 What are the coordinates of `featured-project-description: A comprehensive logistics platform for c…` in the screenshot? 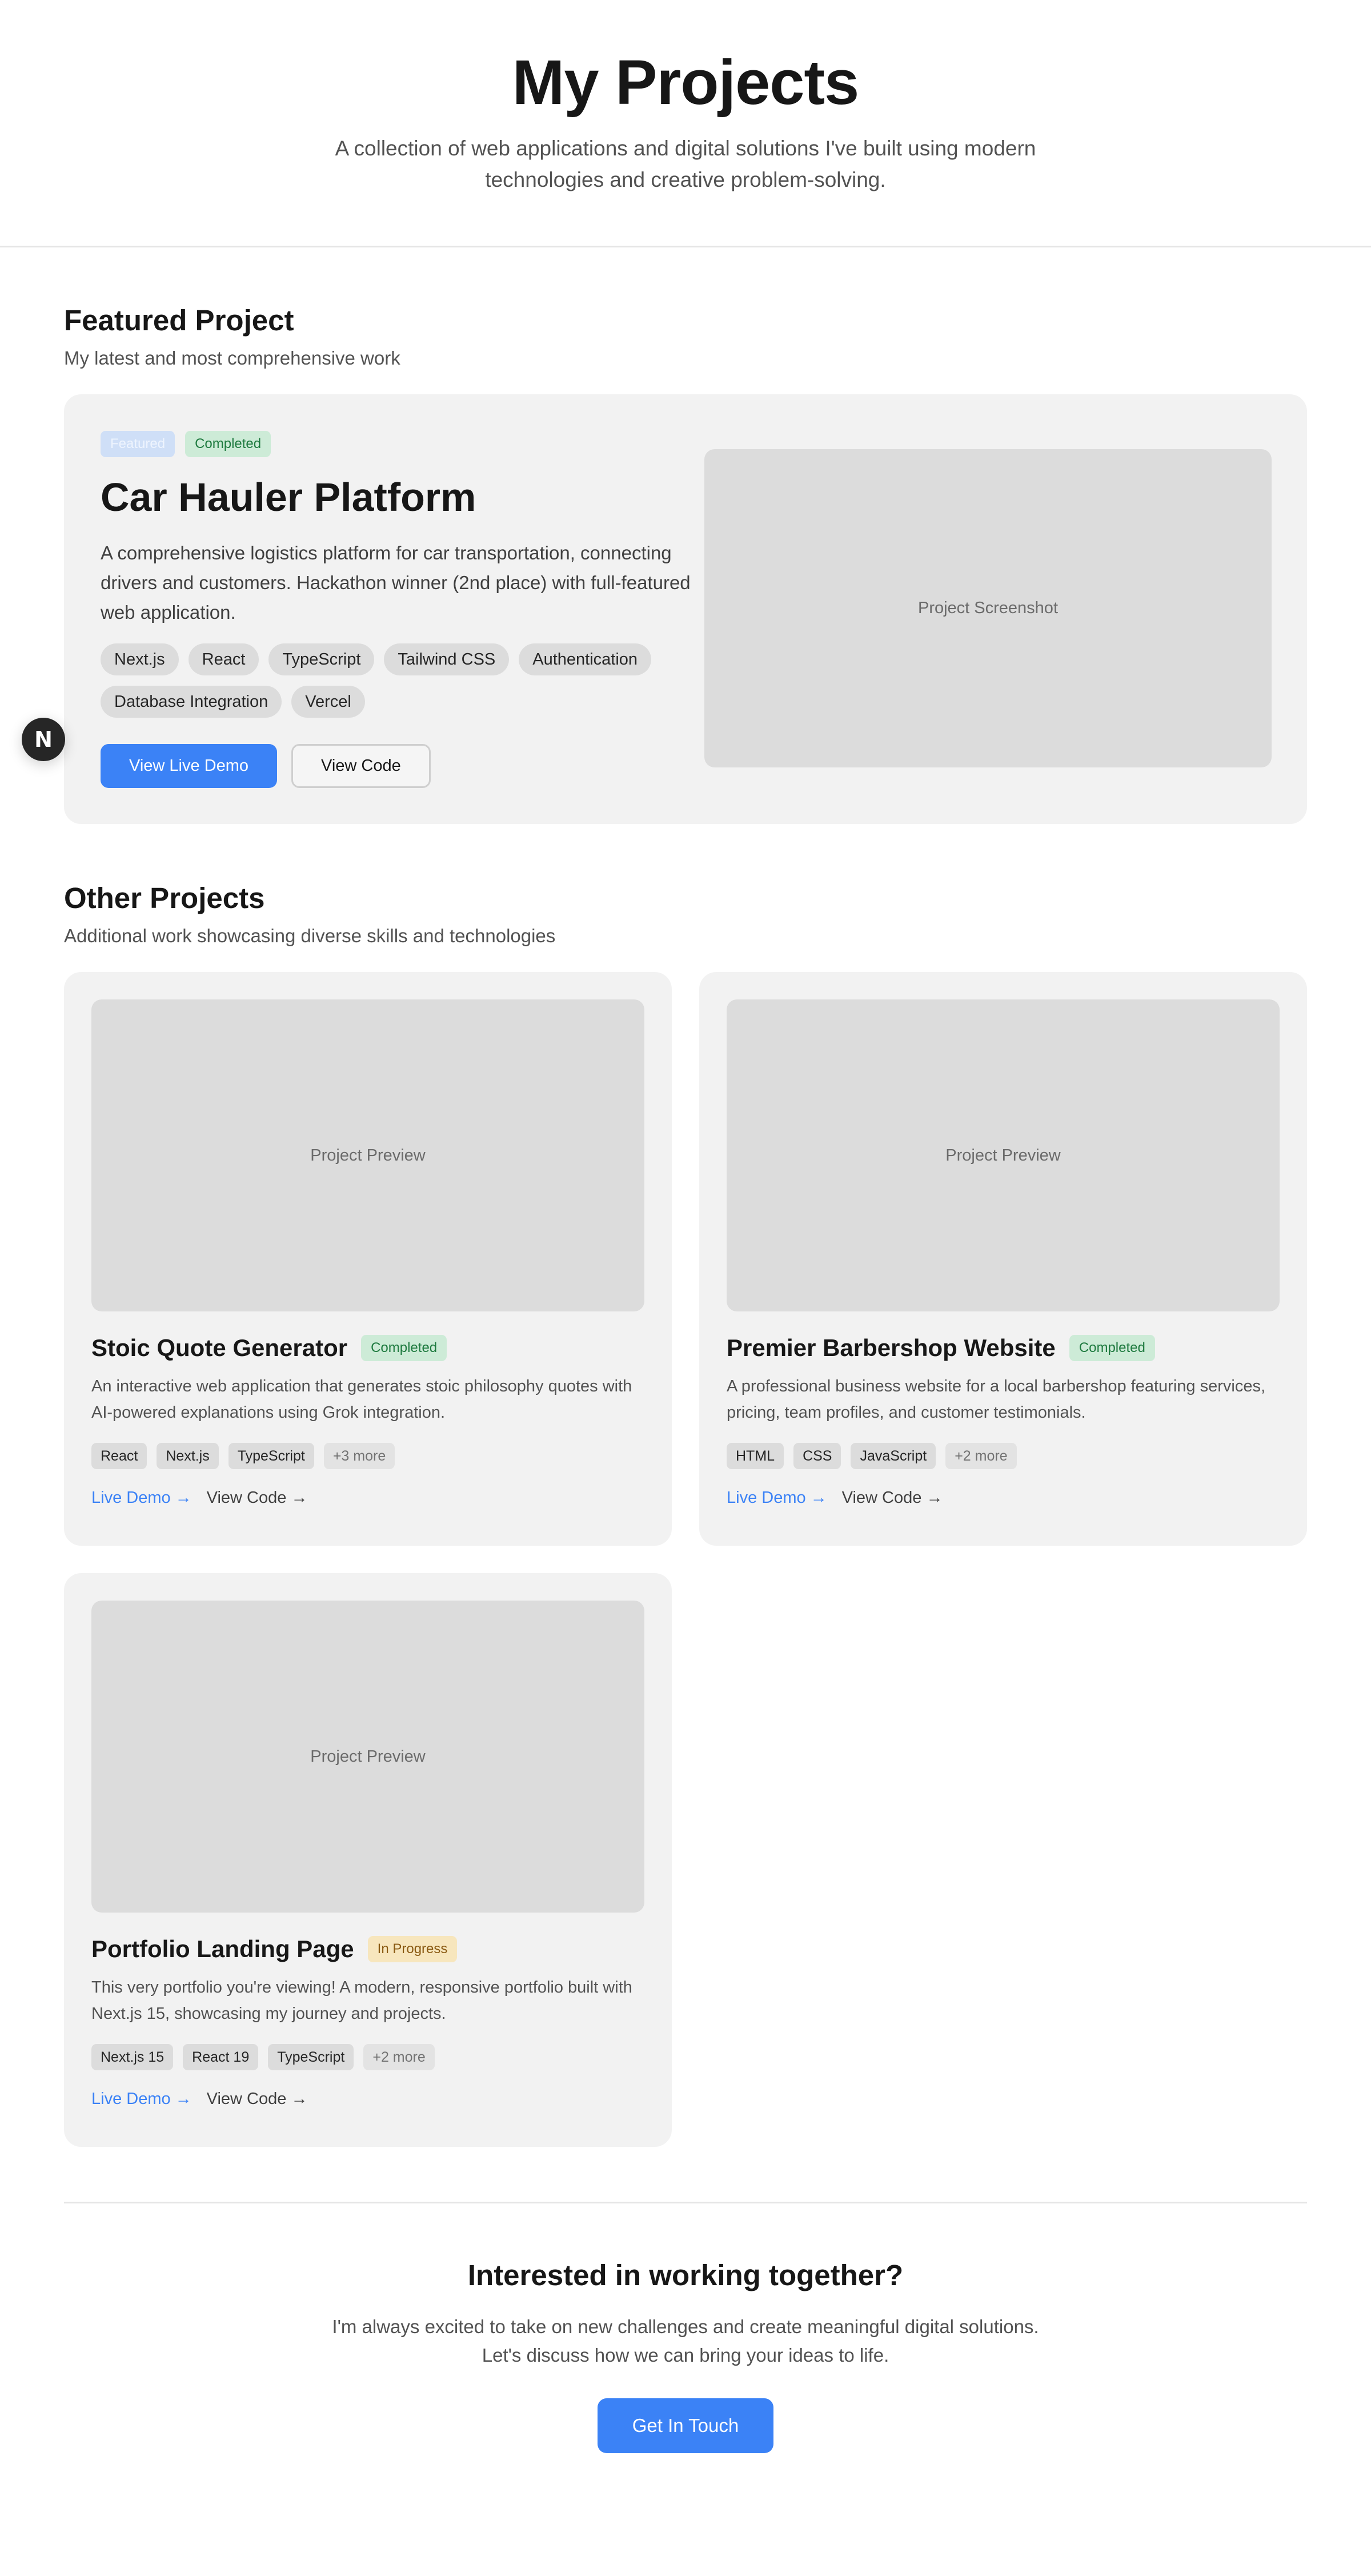 It's located at (396, 582).